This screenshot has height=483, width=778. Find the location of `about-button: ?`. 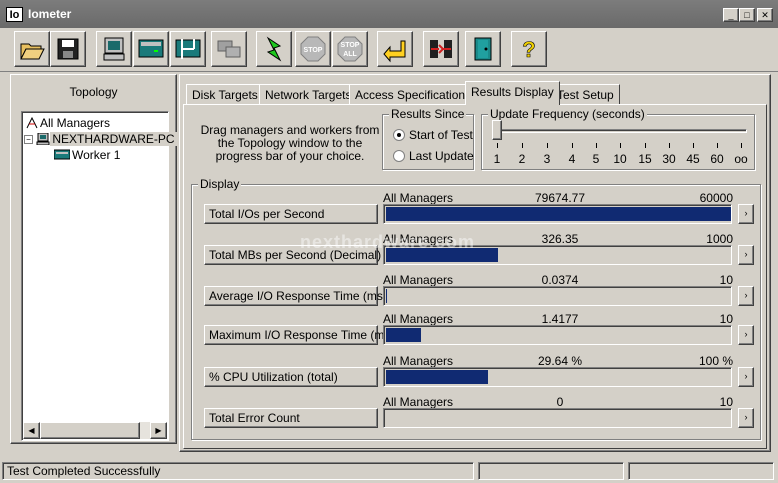

about-button: ? is located at coordinates (529, 49).